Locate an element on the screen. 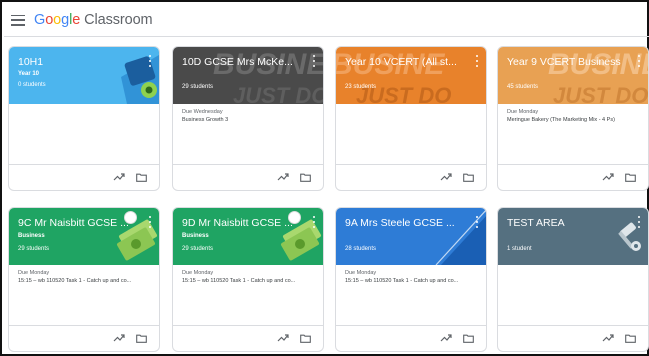 The width and height of the screenshot is (649, 356). top-app-bar: Google Classroom is located at coordinates (326, 20).